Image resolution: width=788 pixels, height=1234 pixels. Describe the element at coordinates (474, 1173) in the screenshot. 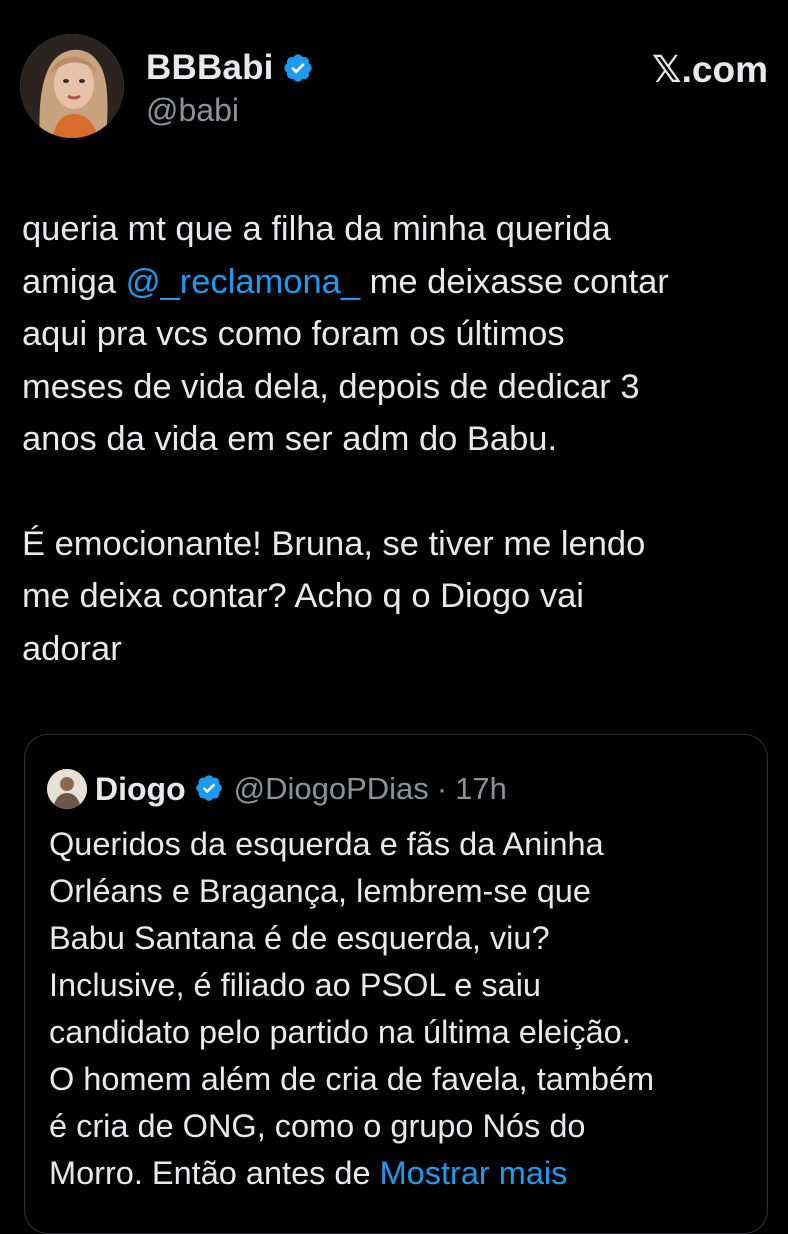

I see `show-more-link: Mostrar mais` at that location.